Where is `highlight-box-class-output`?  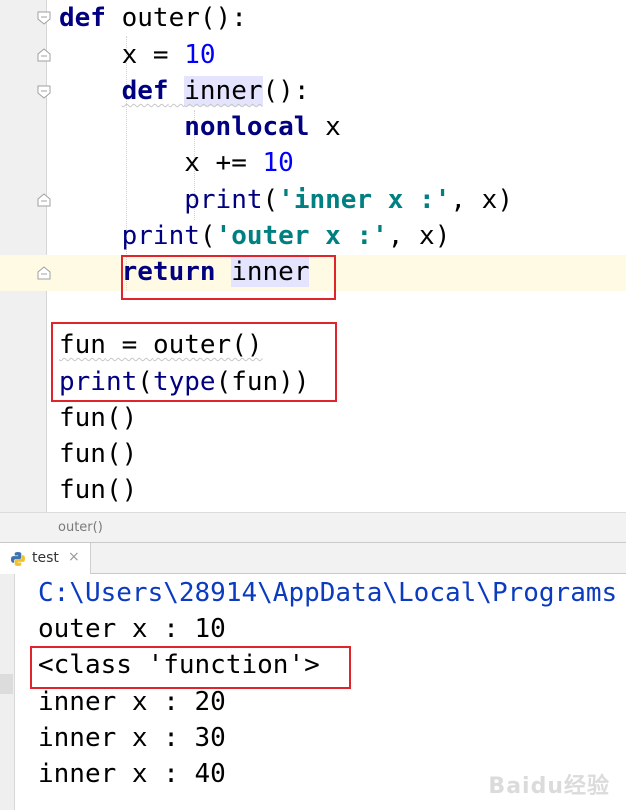
highlight-box-class-output is located at coordinates (190, 667).